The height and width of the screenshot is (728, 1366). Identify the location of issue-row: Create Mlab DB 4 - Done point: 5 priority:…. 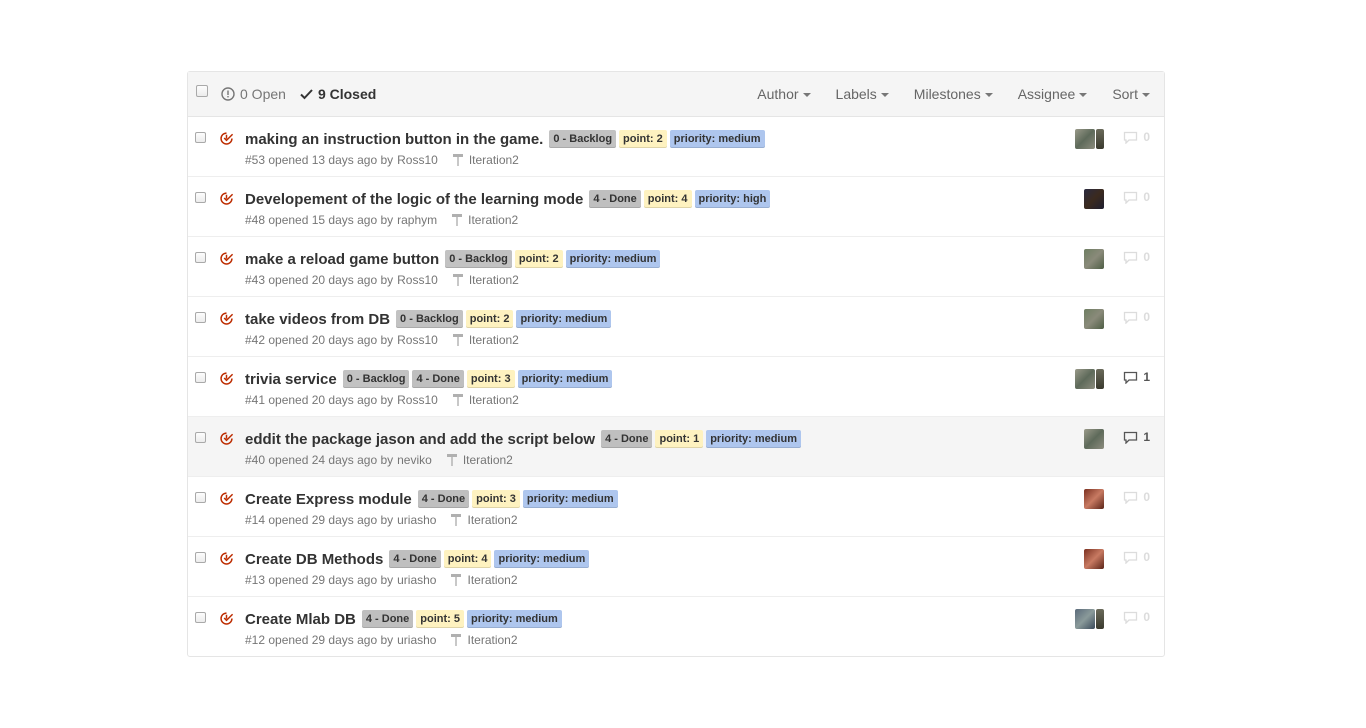
(676, 626).